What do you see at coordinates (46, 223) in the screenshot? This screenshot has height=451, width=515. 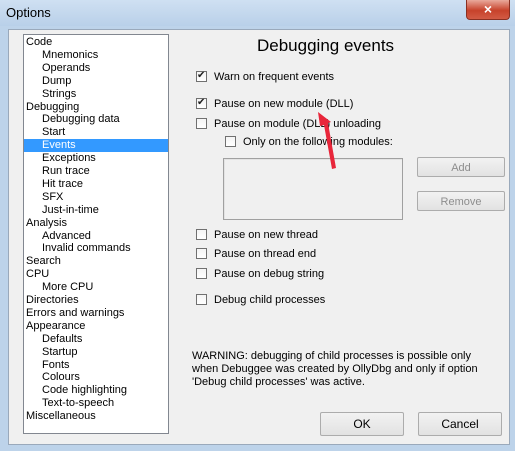 I see `tree-item-analysis: Analysis` at bounding box center [46, 223].